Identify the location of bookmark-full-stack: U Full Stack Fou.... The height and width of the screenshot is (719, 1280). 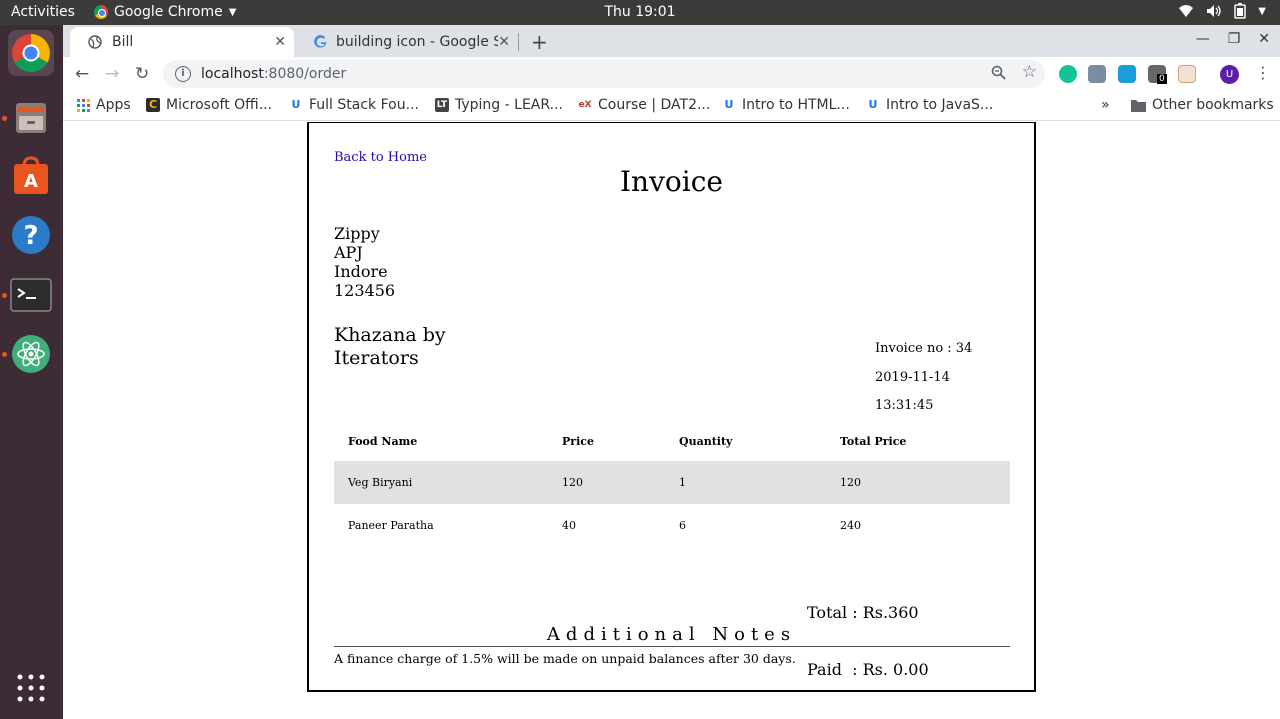
(354, 105).